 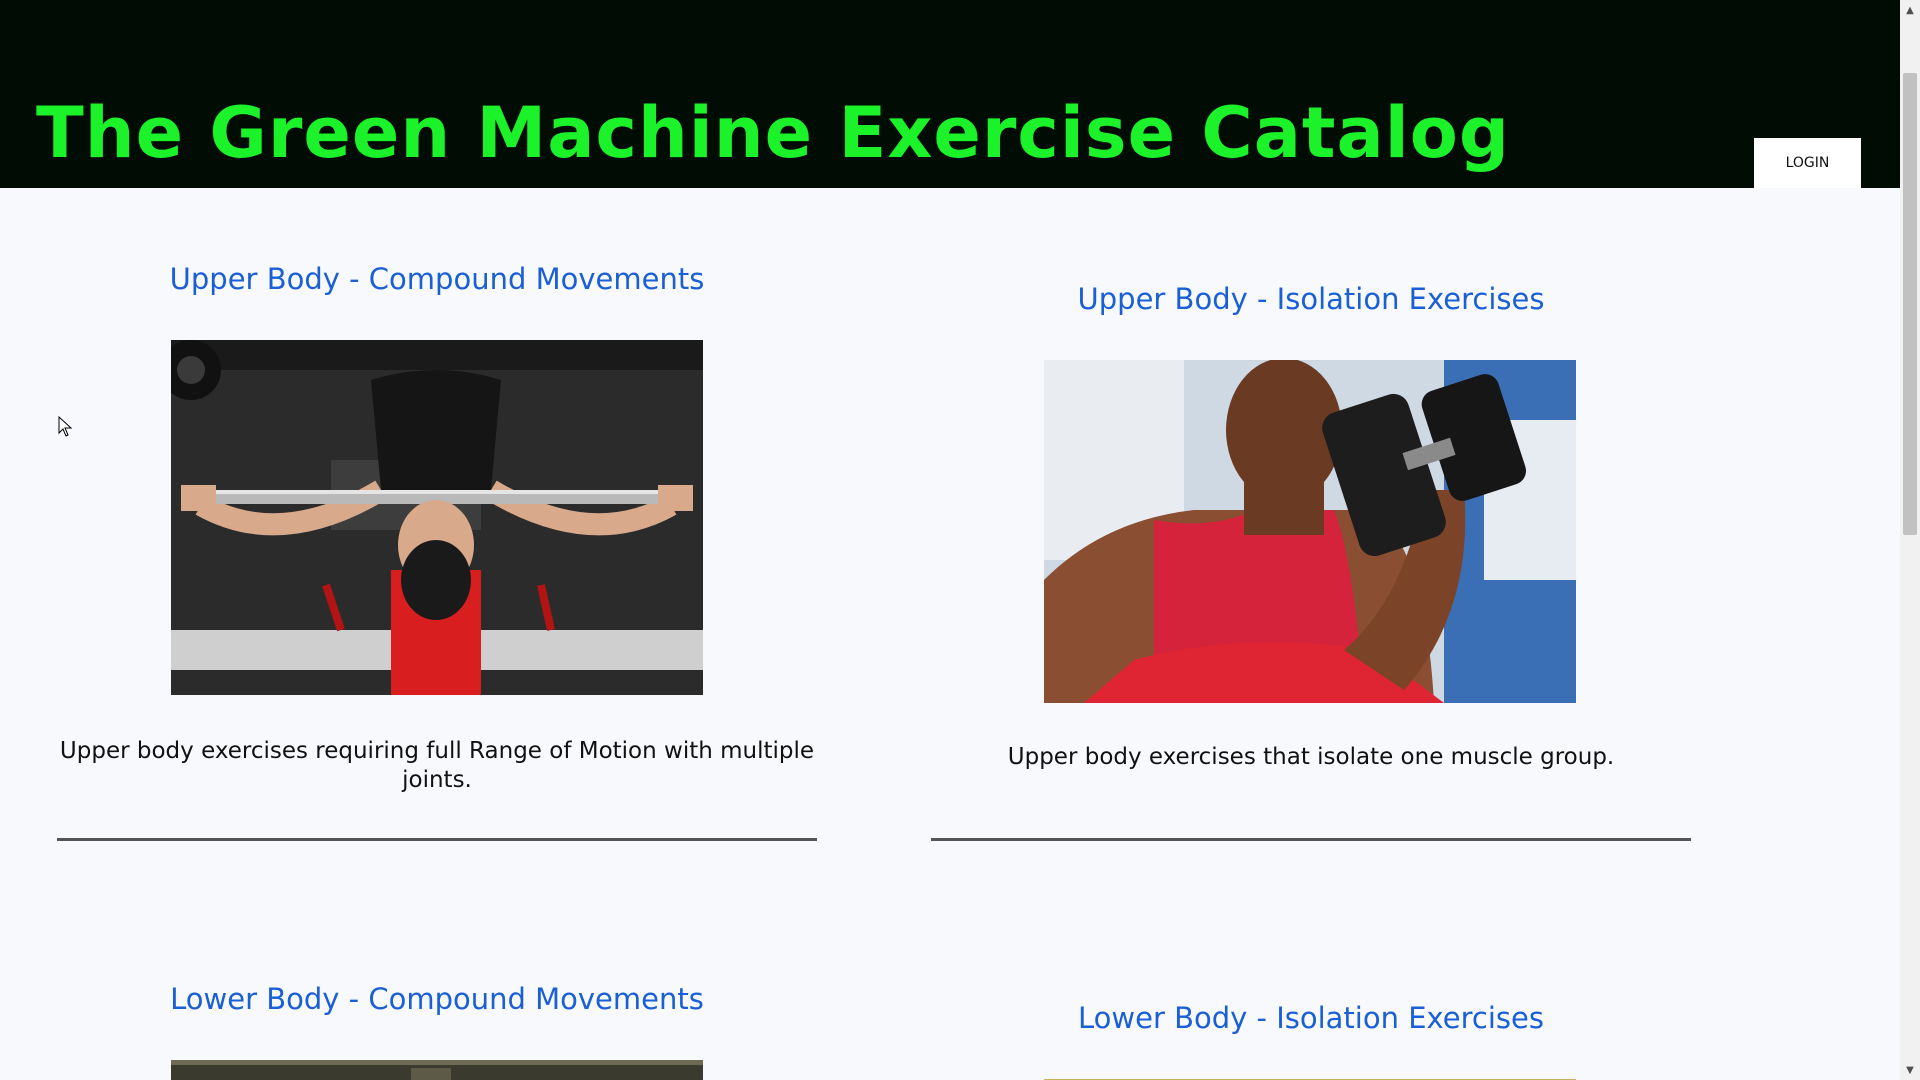 I want to click on login-button: LOGIN, so click(x=1807, y=163).